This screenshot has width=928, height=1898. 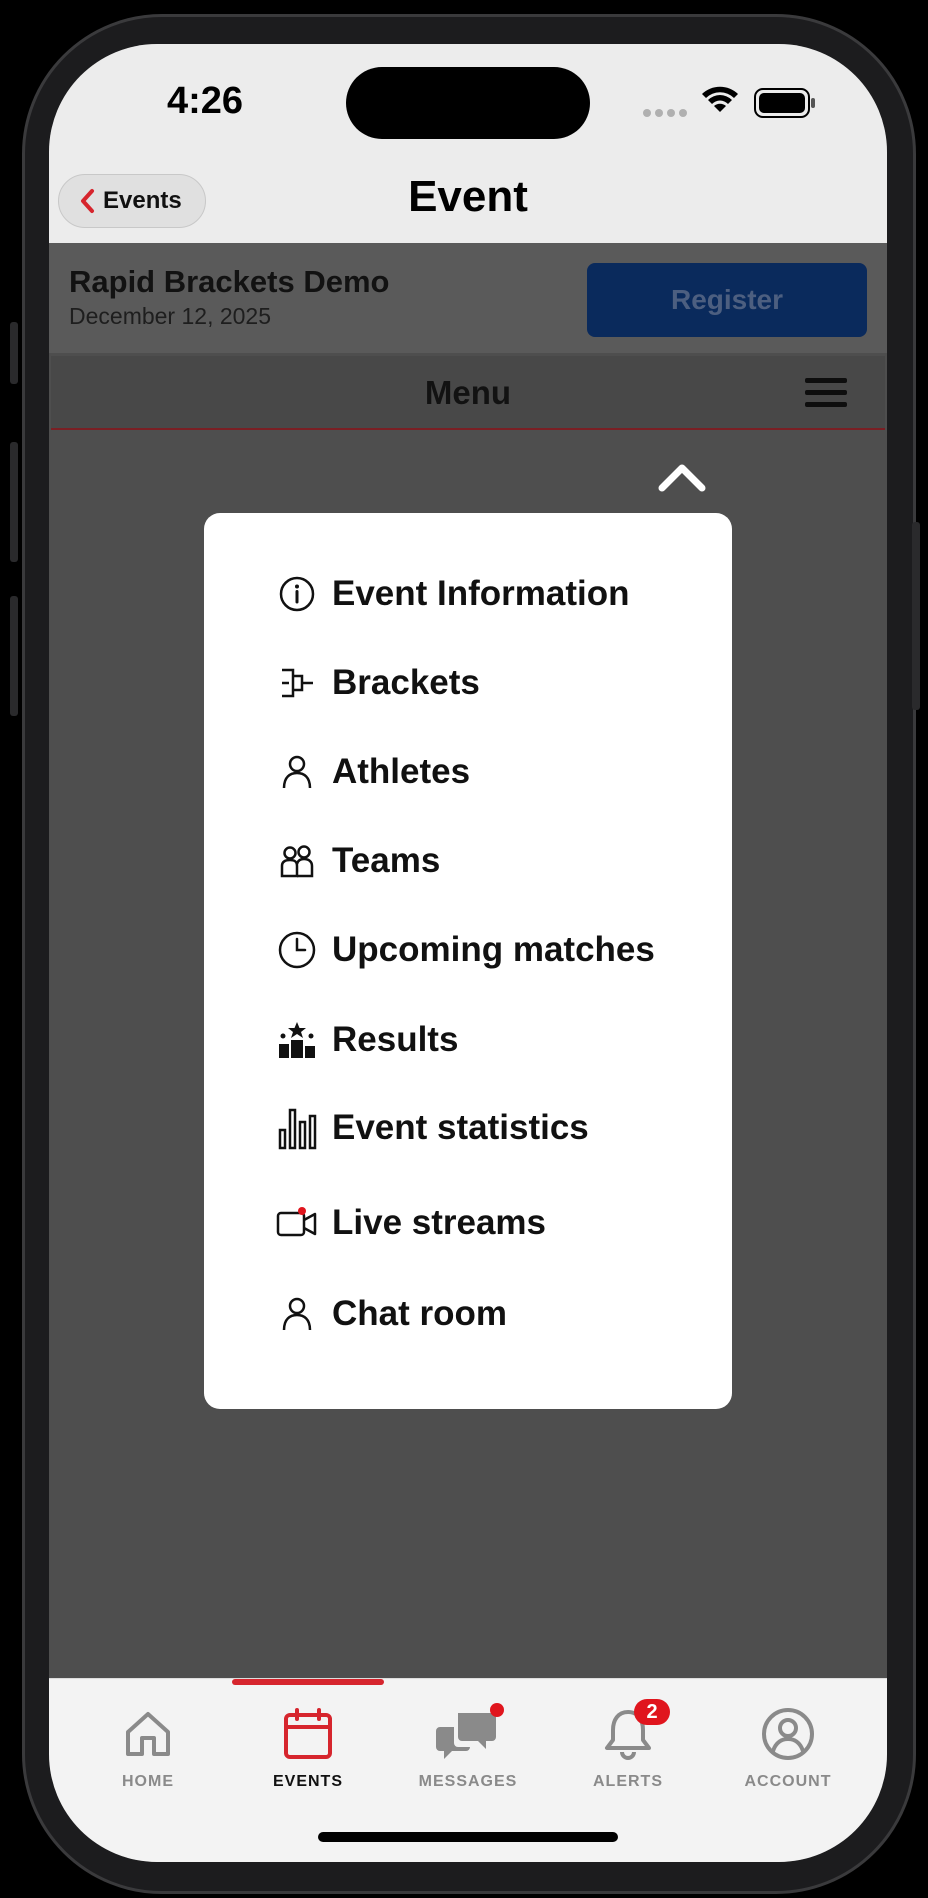 I want to click on tab-account: ACCOUNT, so click(x=788, y=1745).